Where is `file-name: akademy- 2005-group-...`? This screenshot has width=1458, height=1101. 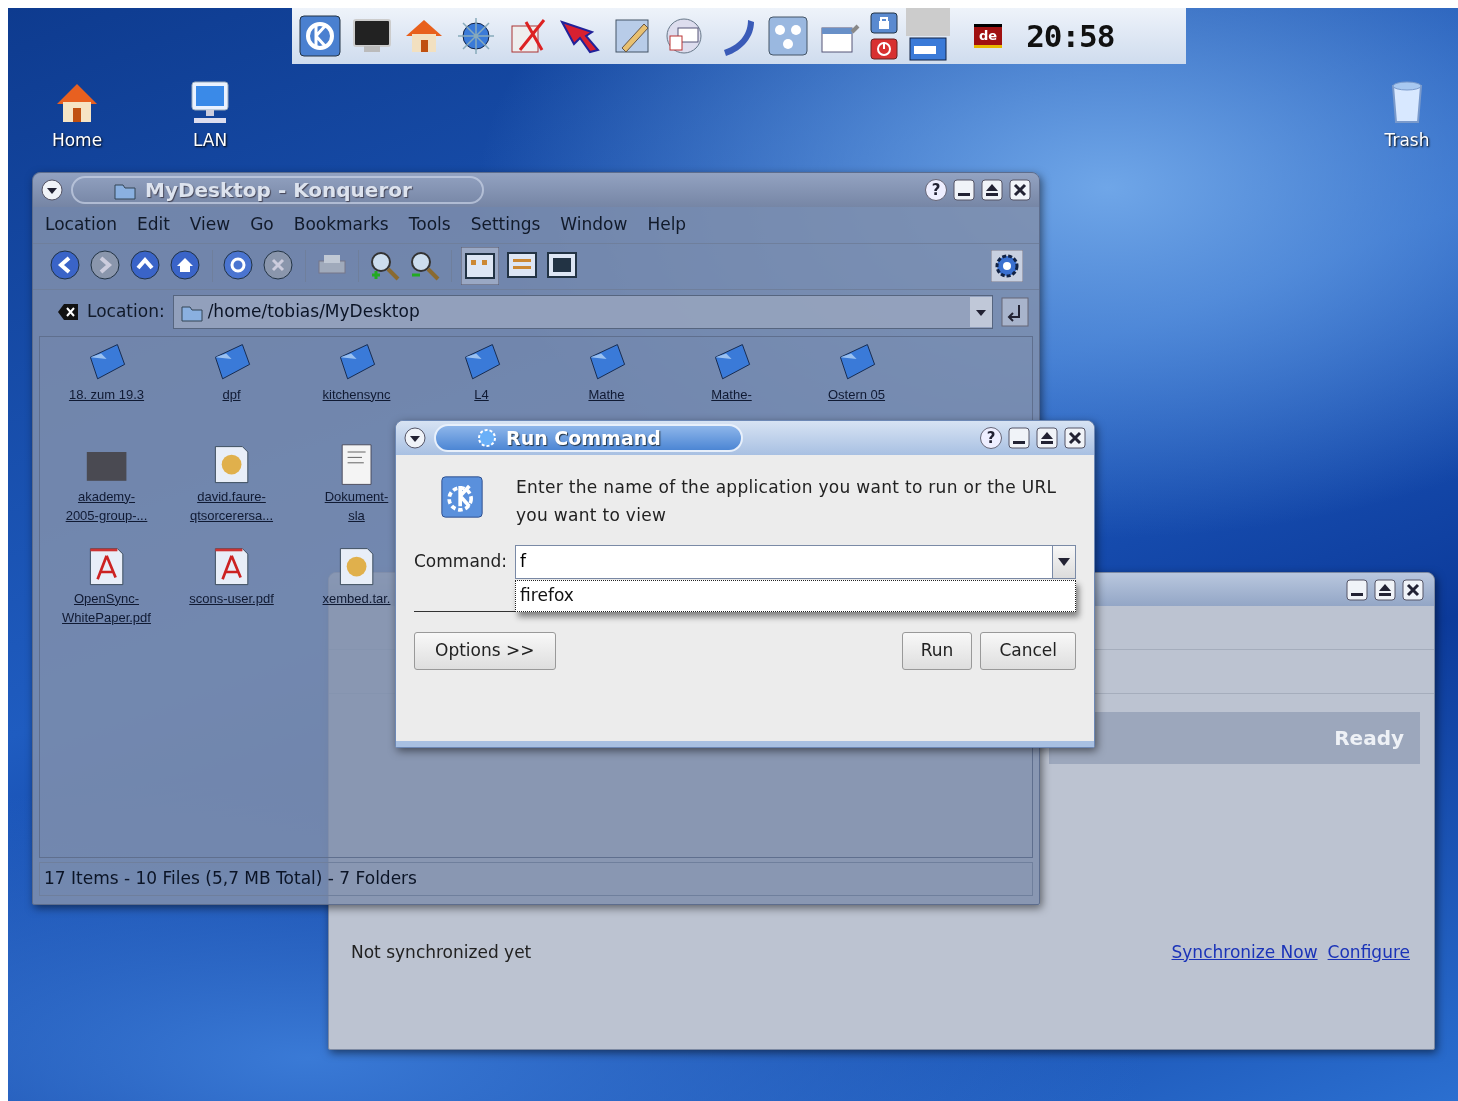 file-name: akademy- 2005-group-... is located at coordinates (106, 505).